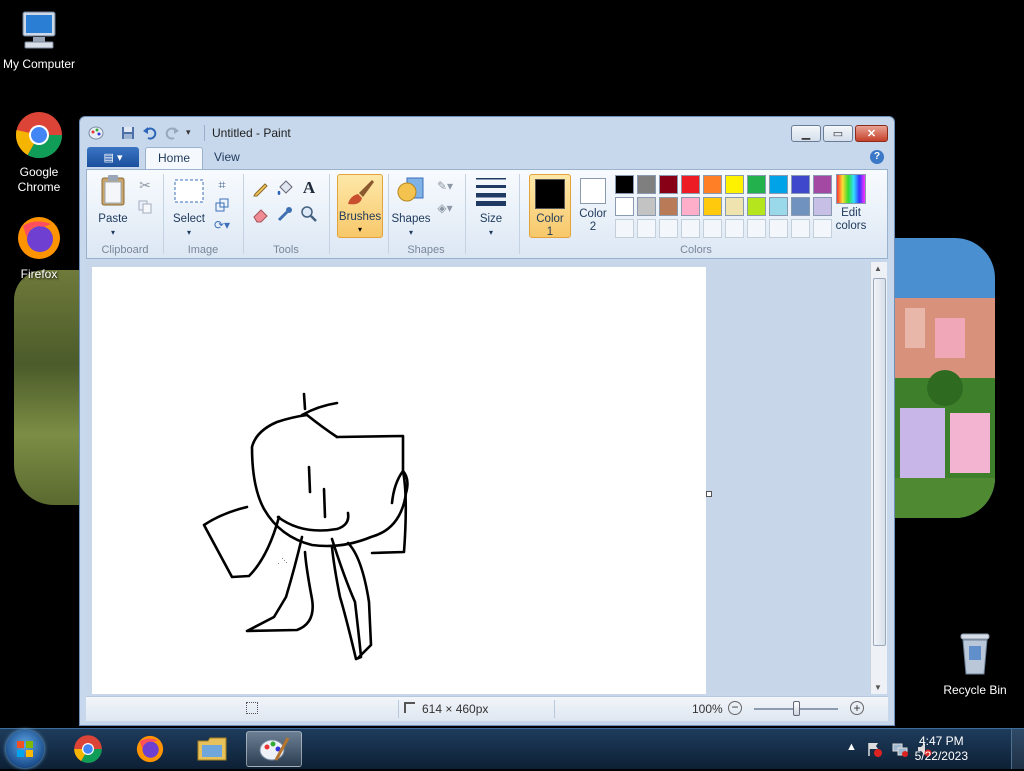 The width and height of the screenshot is (1024, 771). I want to click on desktop-icon-google-chrome: Google Chrome, so click(39, 152).